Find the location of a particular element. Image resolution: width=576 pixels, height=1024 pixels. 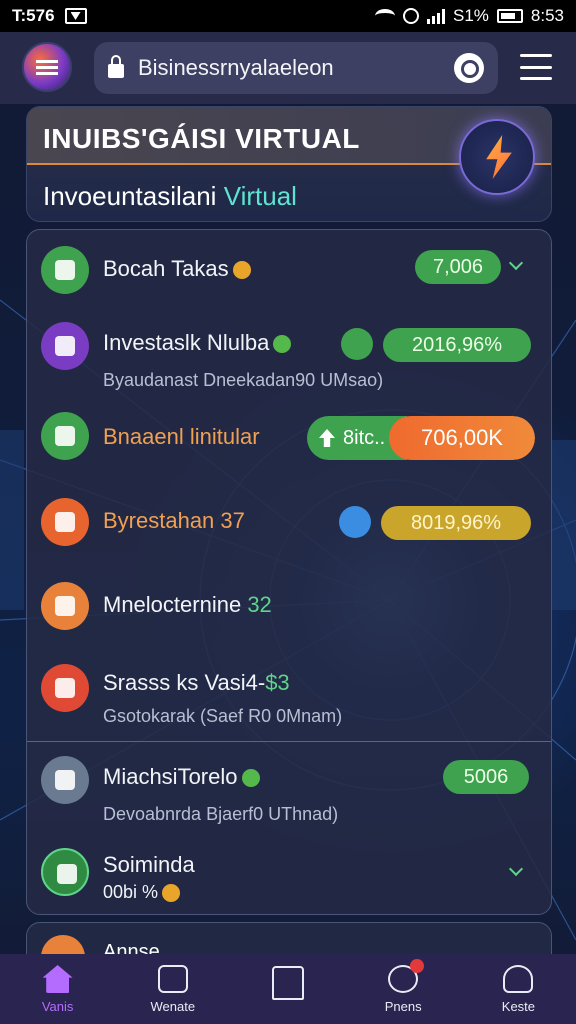

list-item-title: MiachsiTorelo is located at coordinates (181, 777).